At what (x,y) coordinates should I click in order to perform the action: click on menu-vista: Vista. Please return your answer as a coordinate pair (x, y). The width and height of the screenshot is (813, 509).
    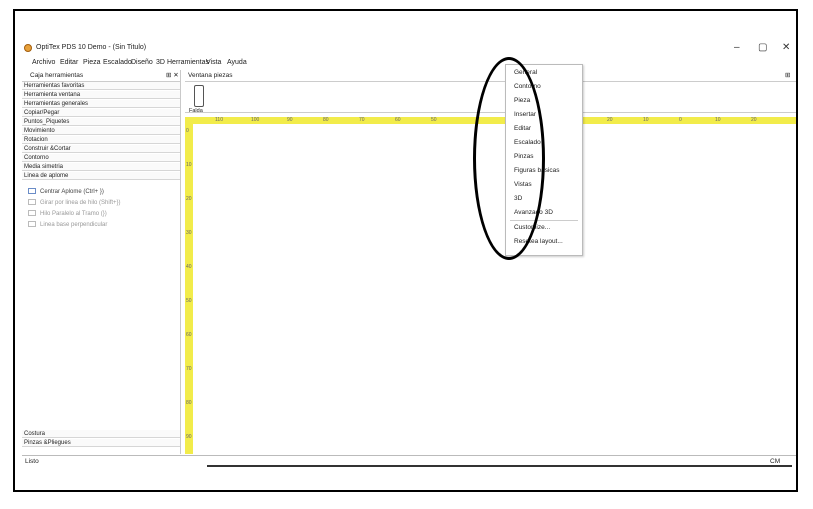
    Looking at the image, I should click on (213, 63).